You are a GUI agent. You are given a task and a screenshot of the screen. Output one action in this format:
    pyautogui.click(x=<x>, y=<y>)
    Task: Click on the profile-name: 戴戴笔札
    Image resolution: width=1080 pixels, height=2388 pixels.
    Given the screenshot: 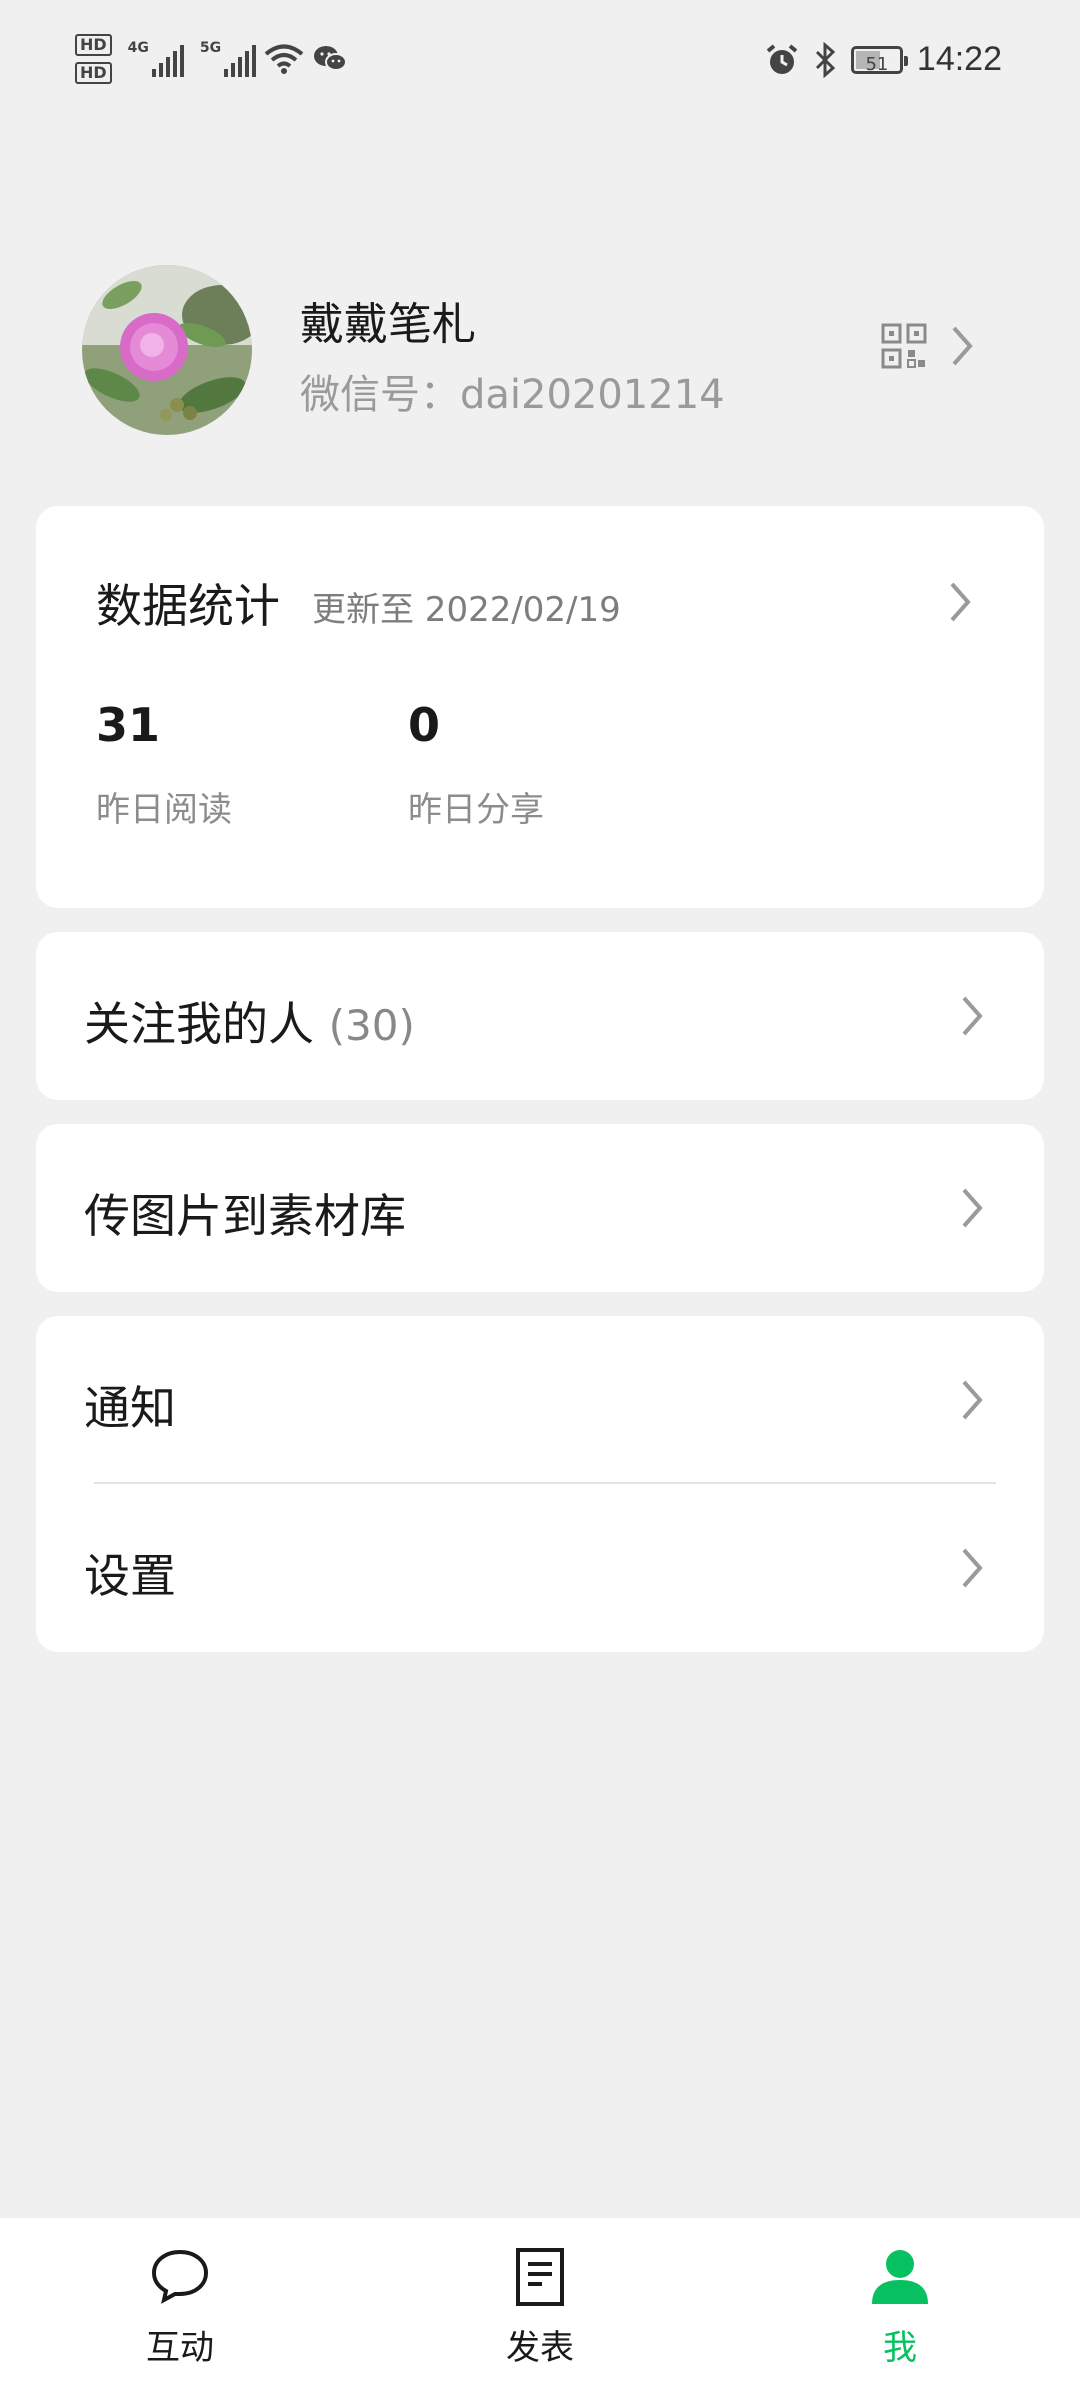 What is the action you would take?
    pyautogui.click(x=388, y=324)
    